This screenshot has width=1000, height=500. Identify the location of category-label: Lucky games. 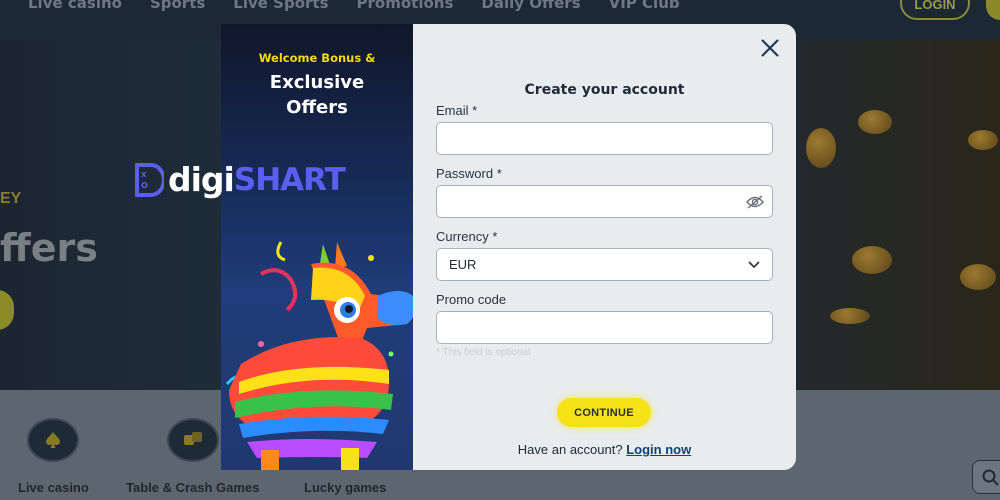
(345, 487).